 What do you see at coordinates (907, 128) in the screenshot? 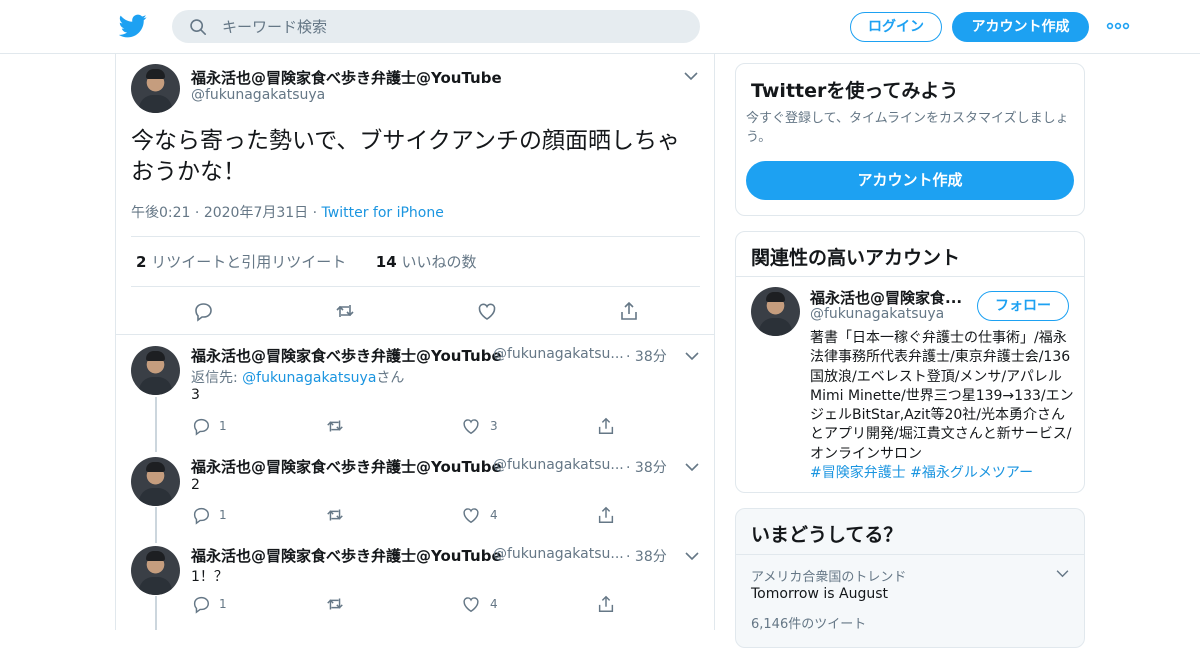
I see `card-description: 今すぐ登録して、タイムラインをカスタマイズしましょう。` at bounding box center [907, 128].